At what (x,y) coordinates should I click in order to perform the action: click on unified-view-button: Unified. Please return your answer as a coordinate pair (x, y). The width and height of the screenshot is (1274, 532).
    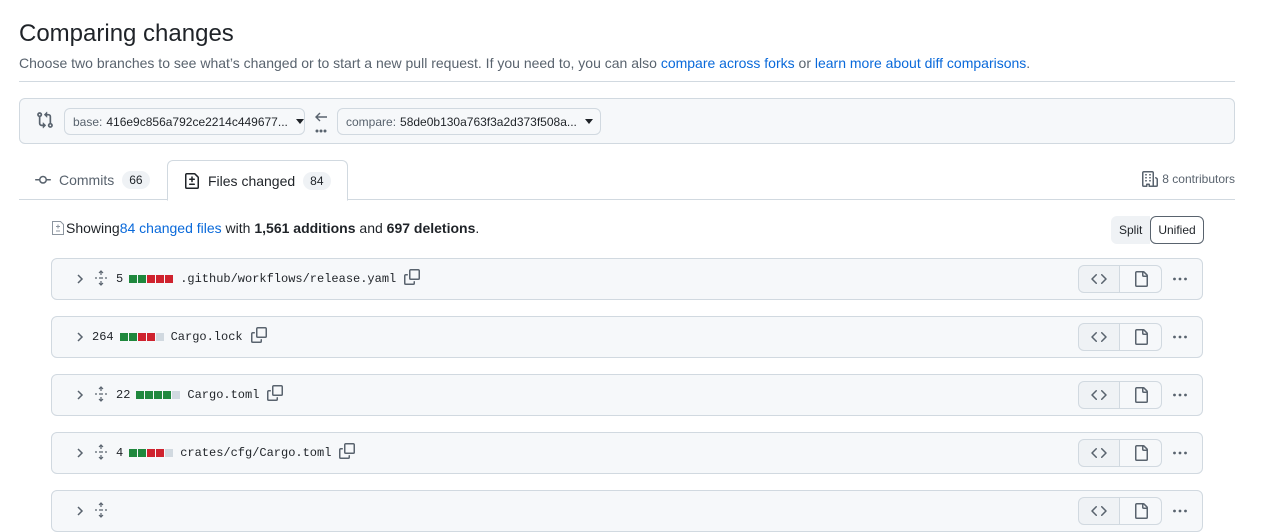
    Looking at the image, I should click on (1177, 230).